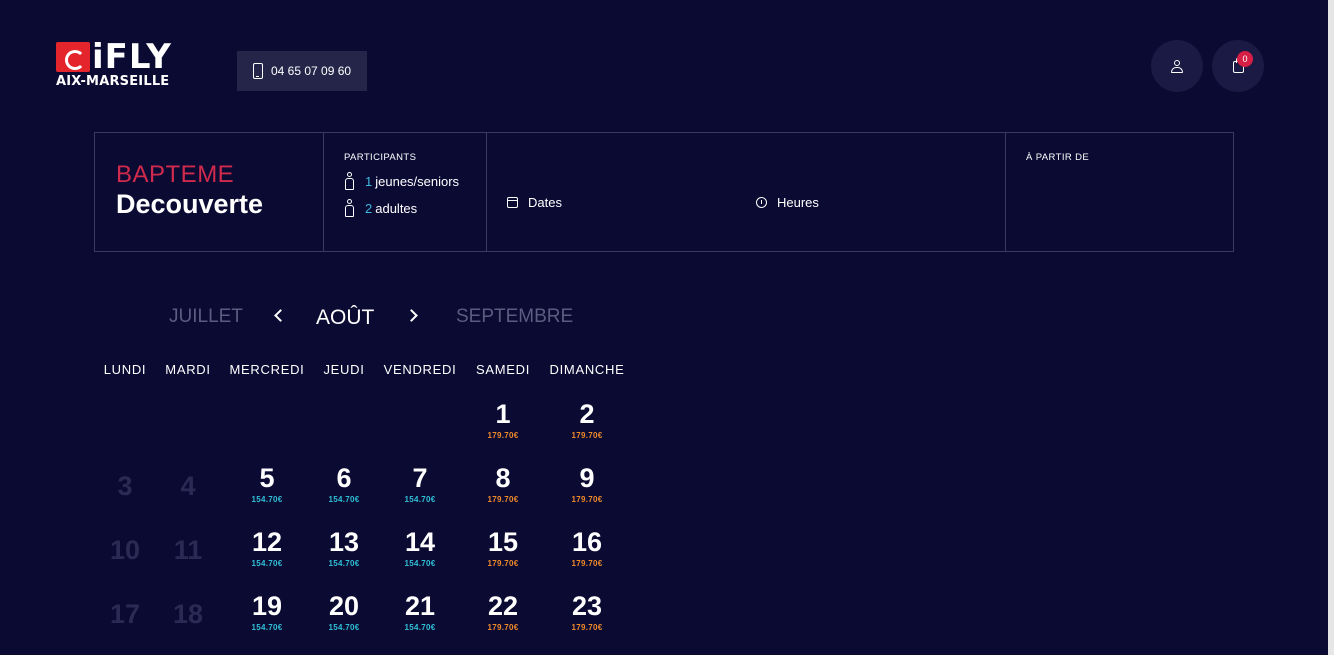 This screenshot has height=655, width=1334. I want to click on price-from-cell: À PARTIR DE, so click(1119, 192).